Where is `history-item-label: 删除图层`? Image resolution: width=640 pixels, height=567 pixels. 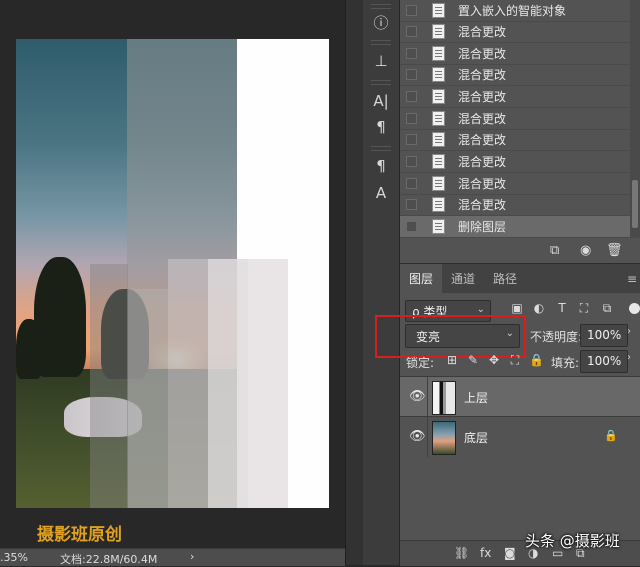 history-item-label: 删除图层 is located at coordinates (482, 227).